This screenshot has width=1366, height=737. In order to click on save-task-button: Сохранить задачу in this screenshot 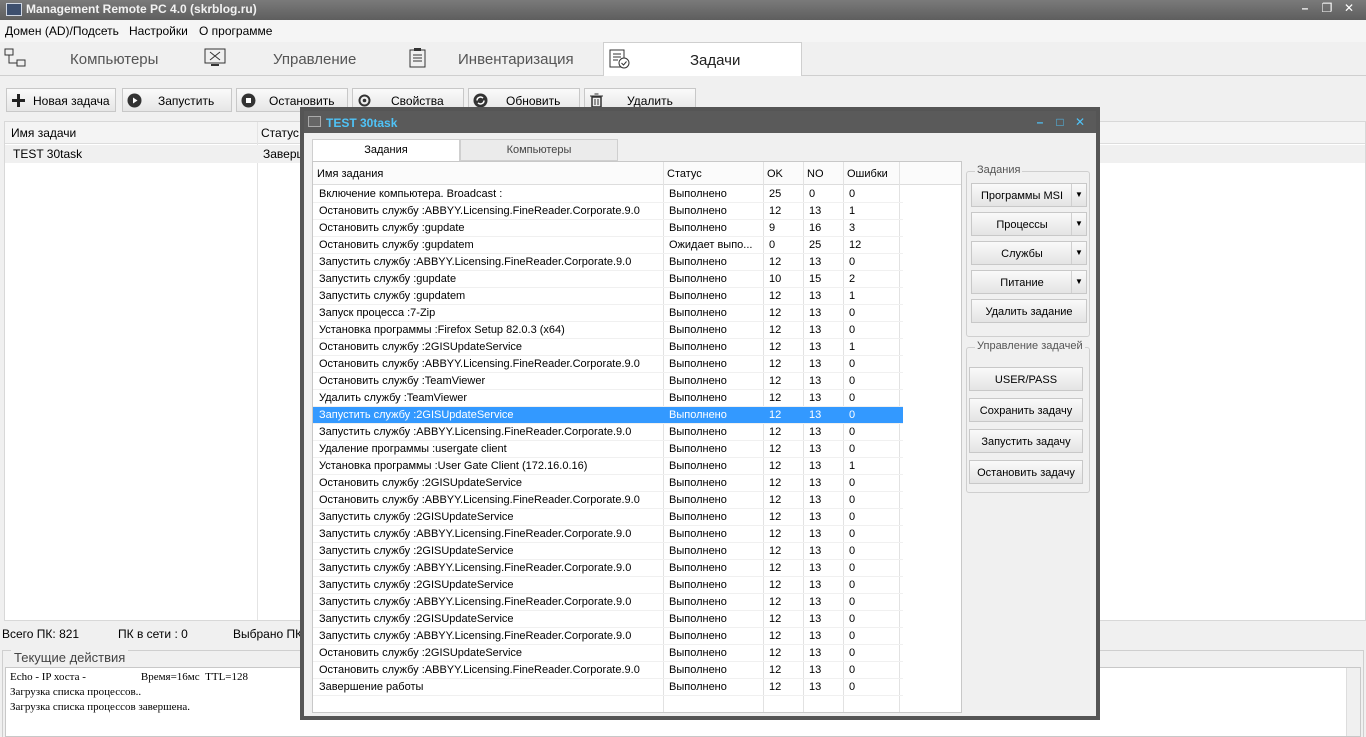, I will do `click(1026, 410)`.